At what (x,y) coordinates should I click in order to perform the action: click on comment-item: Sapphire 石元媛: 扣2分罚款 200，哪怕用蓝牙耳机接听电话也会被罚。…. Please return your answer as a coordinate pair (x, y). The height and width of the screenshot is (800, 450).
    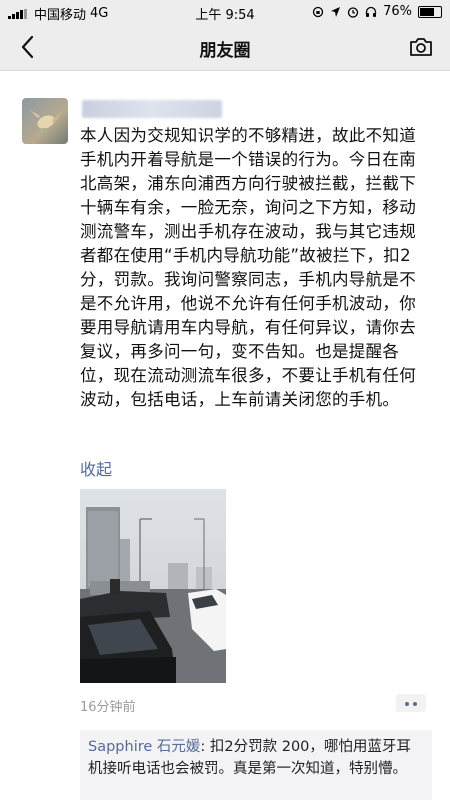
    Looking at the image, I should click on (256, 758).